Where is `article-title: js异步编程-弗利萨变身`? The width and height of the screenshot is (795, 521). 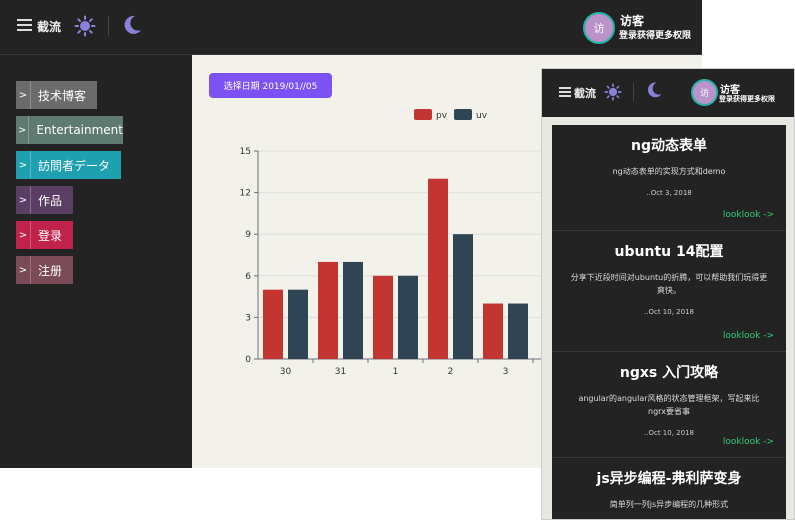 article-title: js异步编程-弗利萨变身 is located at coordinates (669, 479).